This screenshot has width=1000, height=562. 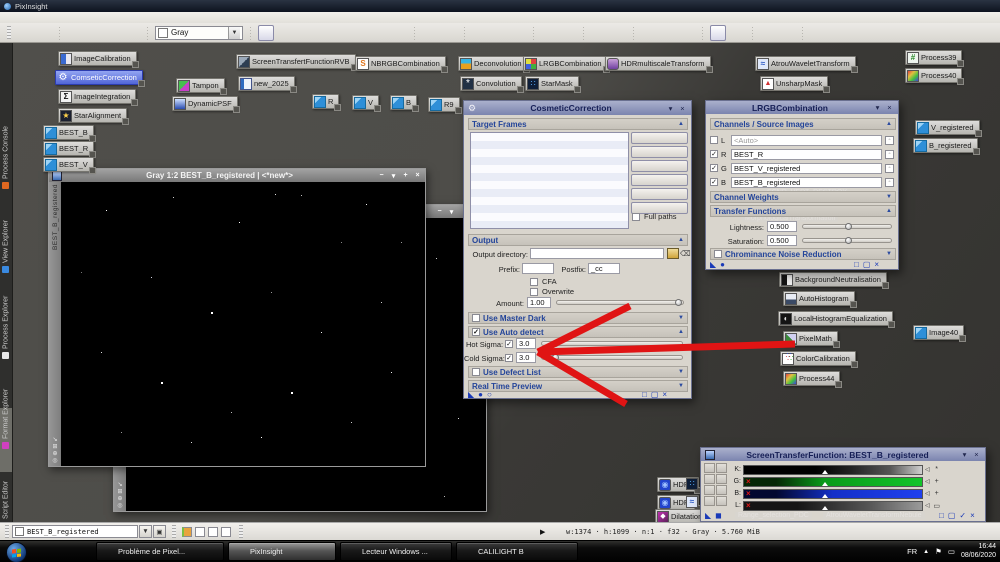 What do you see at coordinates (445, 105) in the screenshot?
I see `process-icon: R9` at bounding box center [445, 105].